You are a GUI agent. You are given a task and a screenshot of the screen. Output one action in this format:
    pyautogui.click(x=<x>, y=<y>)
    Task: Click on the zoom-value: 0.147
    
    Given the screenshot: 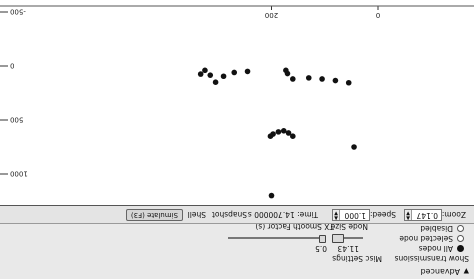 What is the action you would take?
    pyautogui.click(x=427, y=215)
    